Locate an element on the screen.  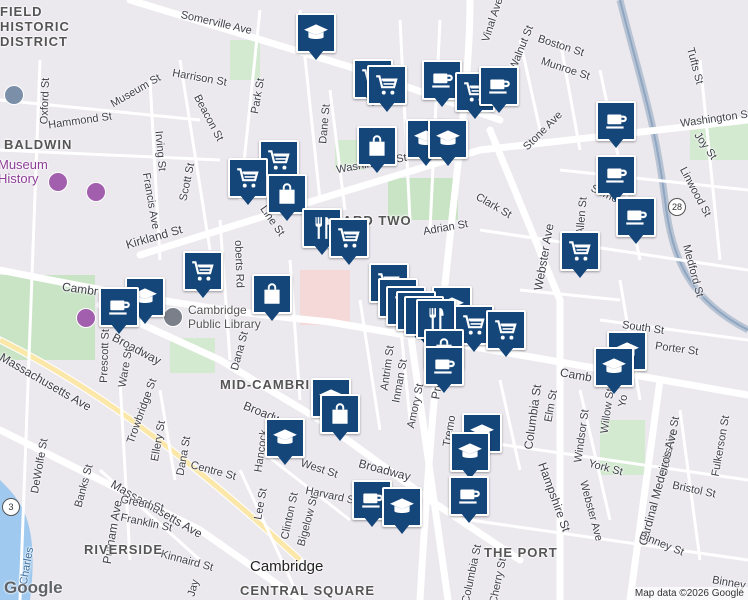
school-poi-icon is located at coordinates (14, 95).